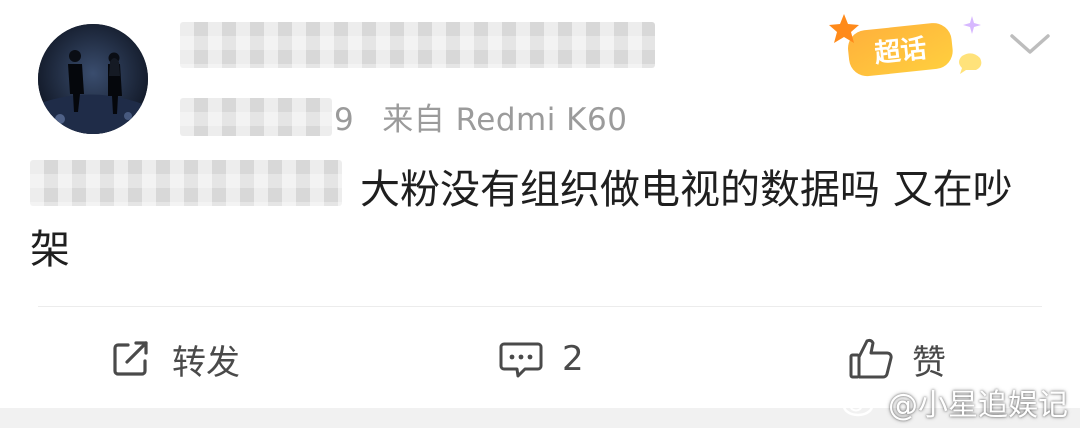  What do you see at coordinates (573, 359) in the screenshot?
I see `comment-count: 2` at bounding box center [573, 359].